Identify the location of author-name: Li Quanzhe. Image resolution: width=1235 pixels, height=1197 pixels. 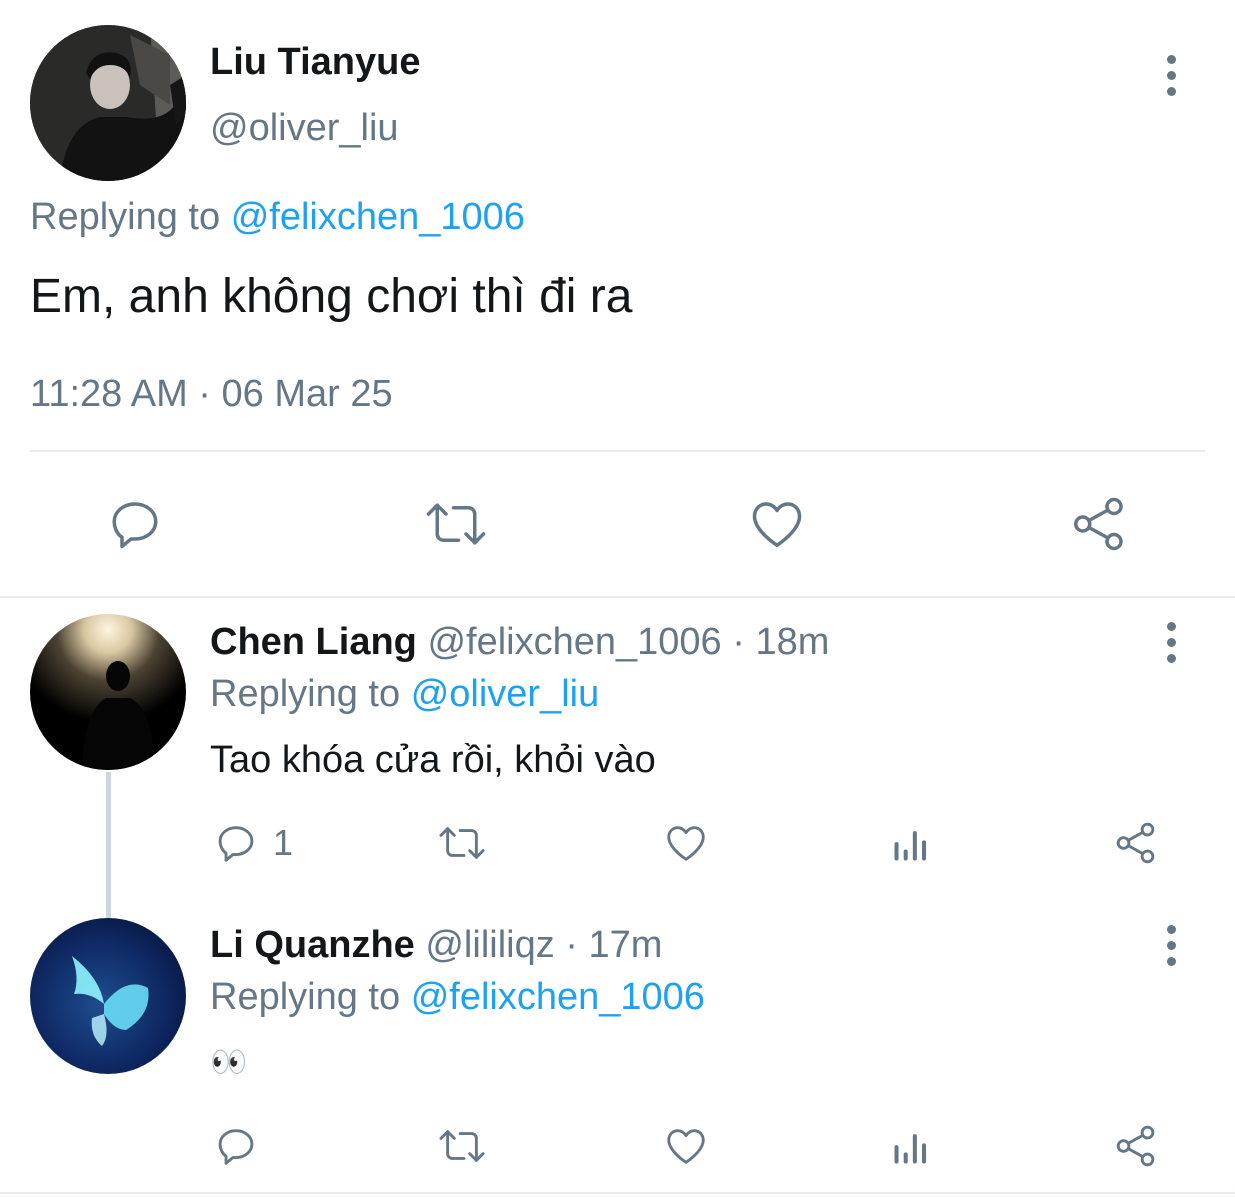
(312, 945).